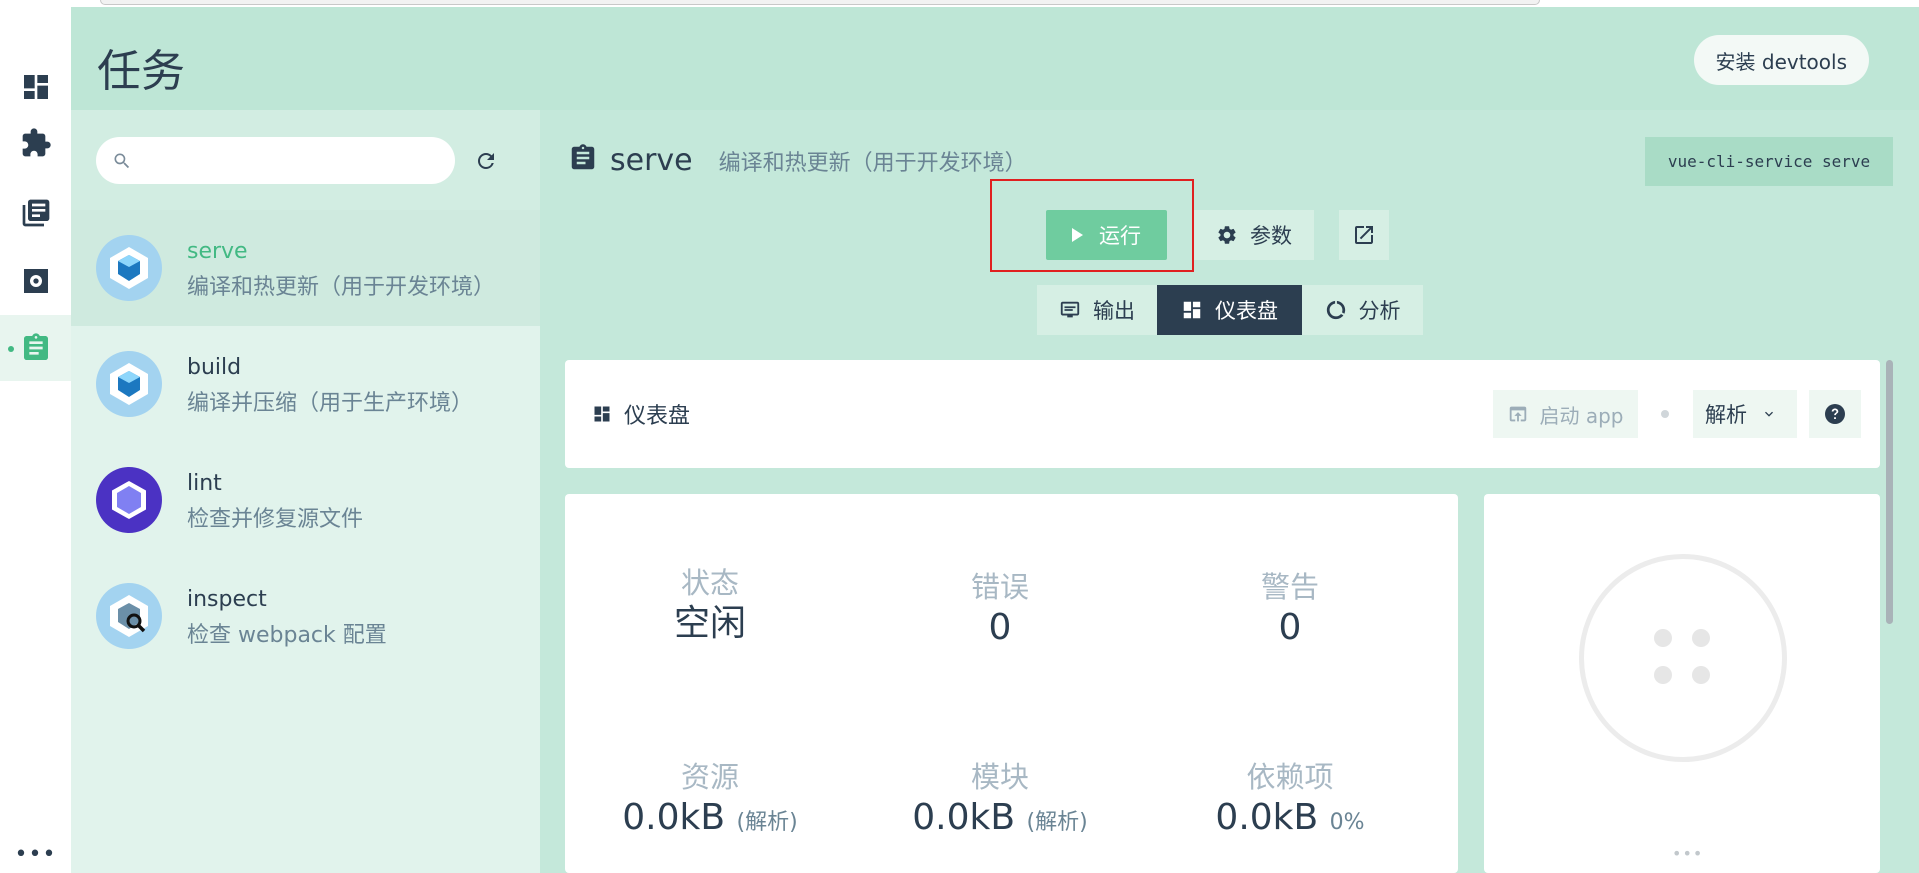  Describe the element at coordinates (1379, 311) in the screenshot. I see `tab-analyze-label: 分析` at that location.